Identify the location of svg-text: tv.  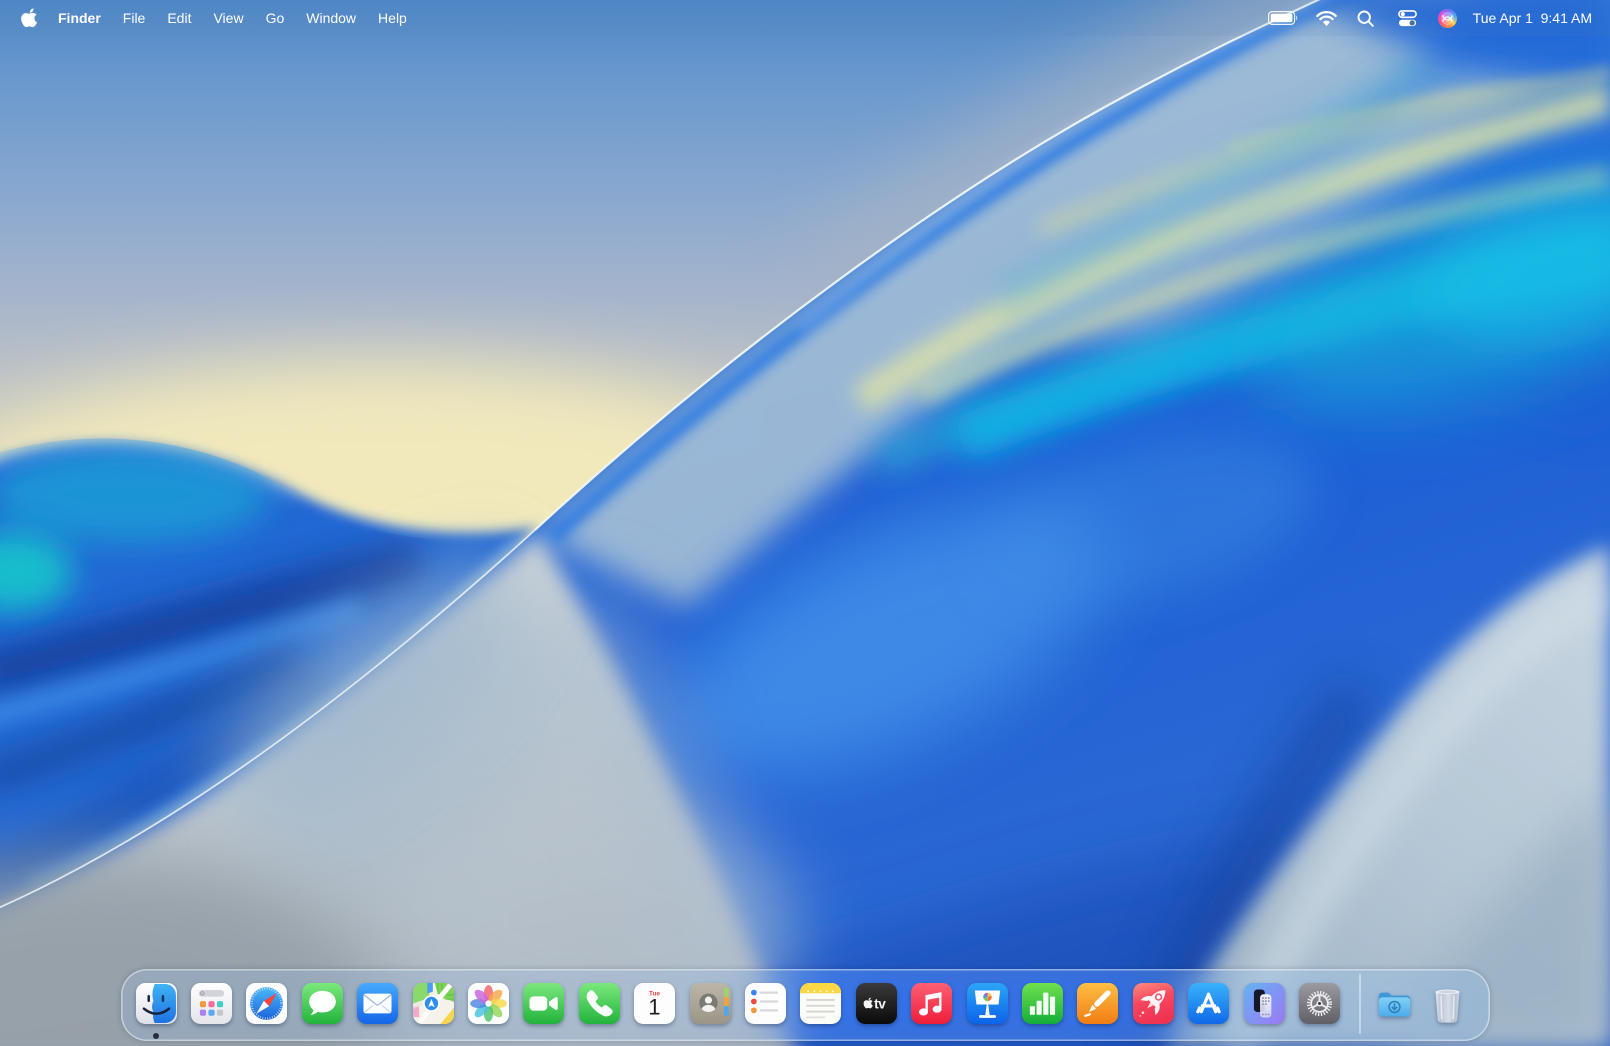
(880, 1004).